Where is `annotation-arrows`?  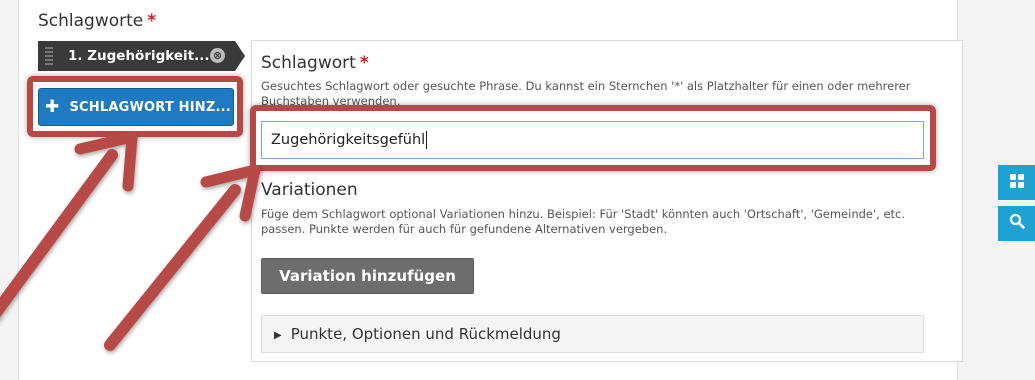
annotation-arrows is located at coordinates (130, 241).